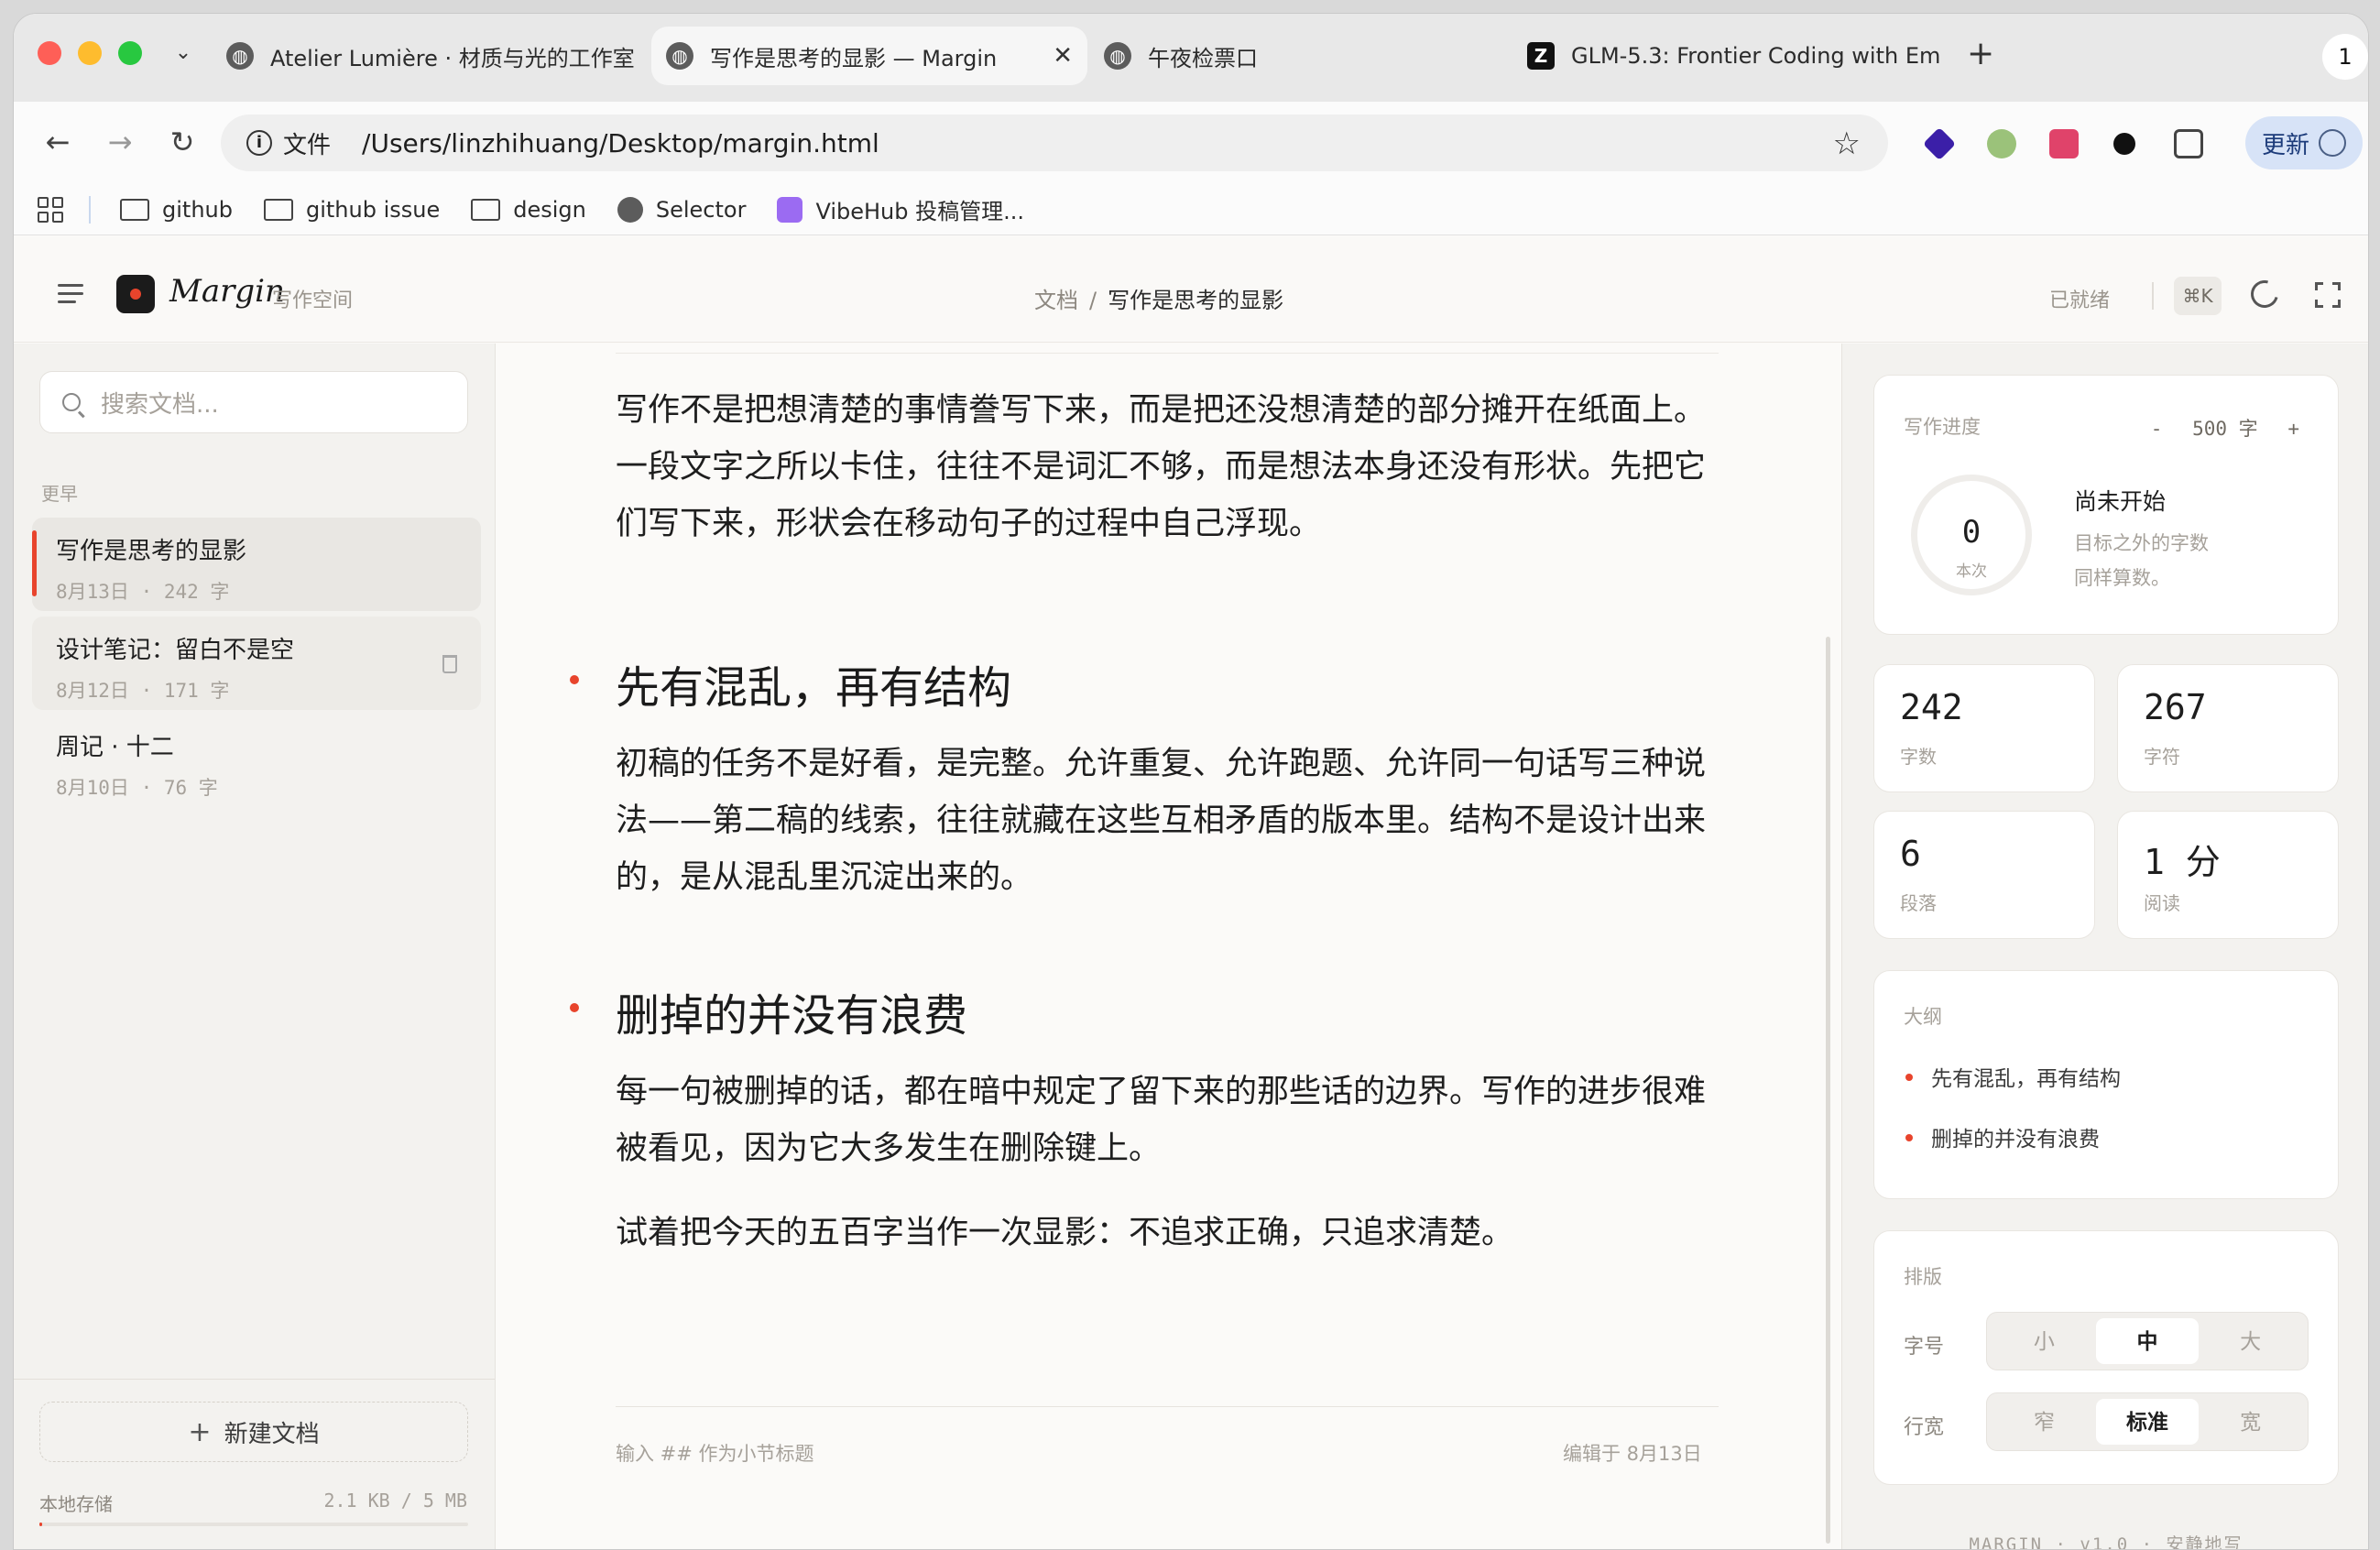 The height and width of the screenshot is (1550, 2380). I want to click on progress-ring: 0 本次, so click(1971, 535).